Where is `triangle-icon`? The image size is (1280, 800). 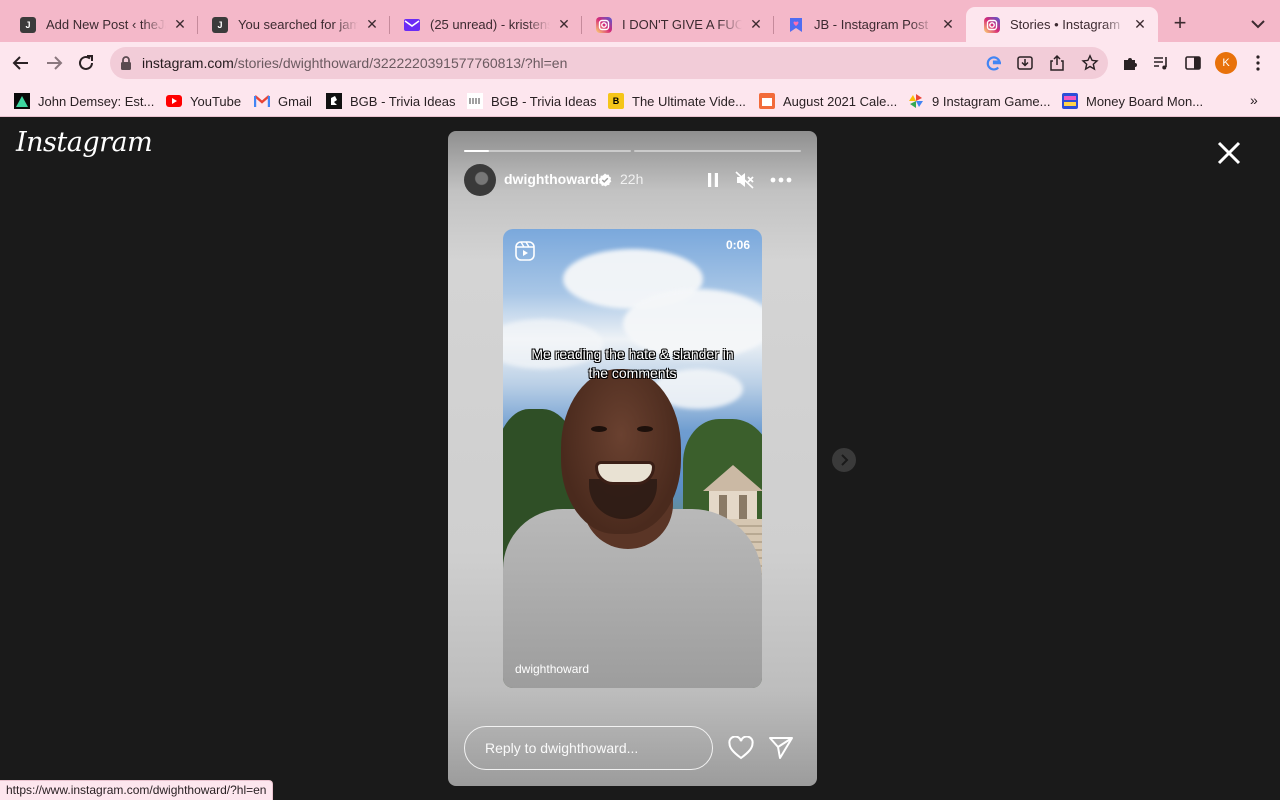
triangle-icon is located at coordinates (22, 101).